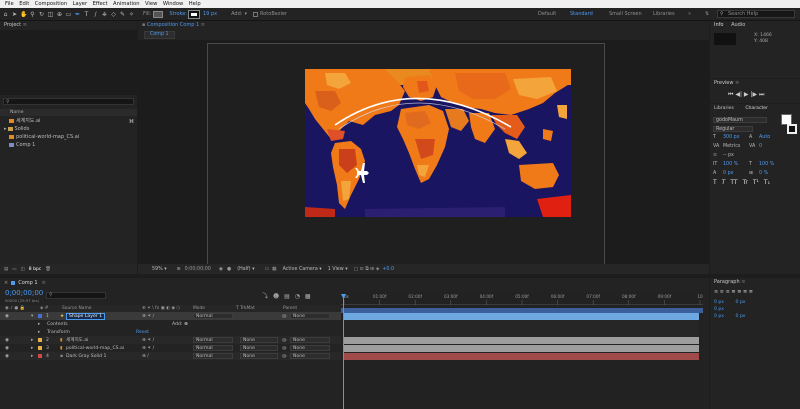  Describe the element at coordinates (707, 14) in the screenshot. I see `sync-icon: ⇅` at that location.